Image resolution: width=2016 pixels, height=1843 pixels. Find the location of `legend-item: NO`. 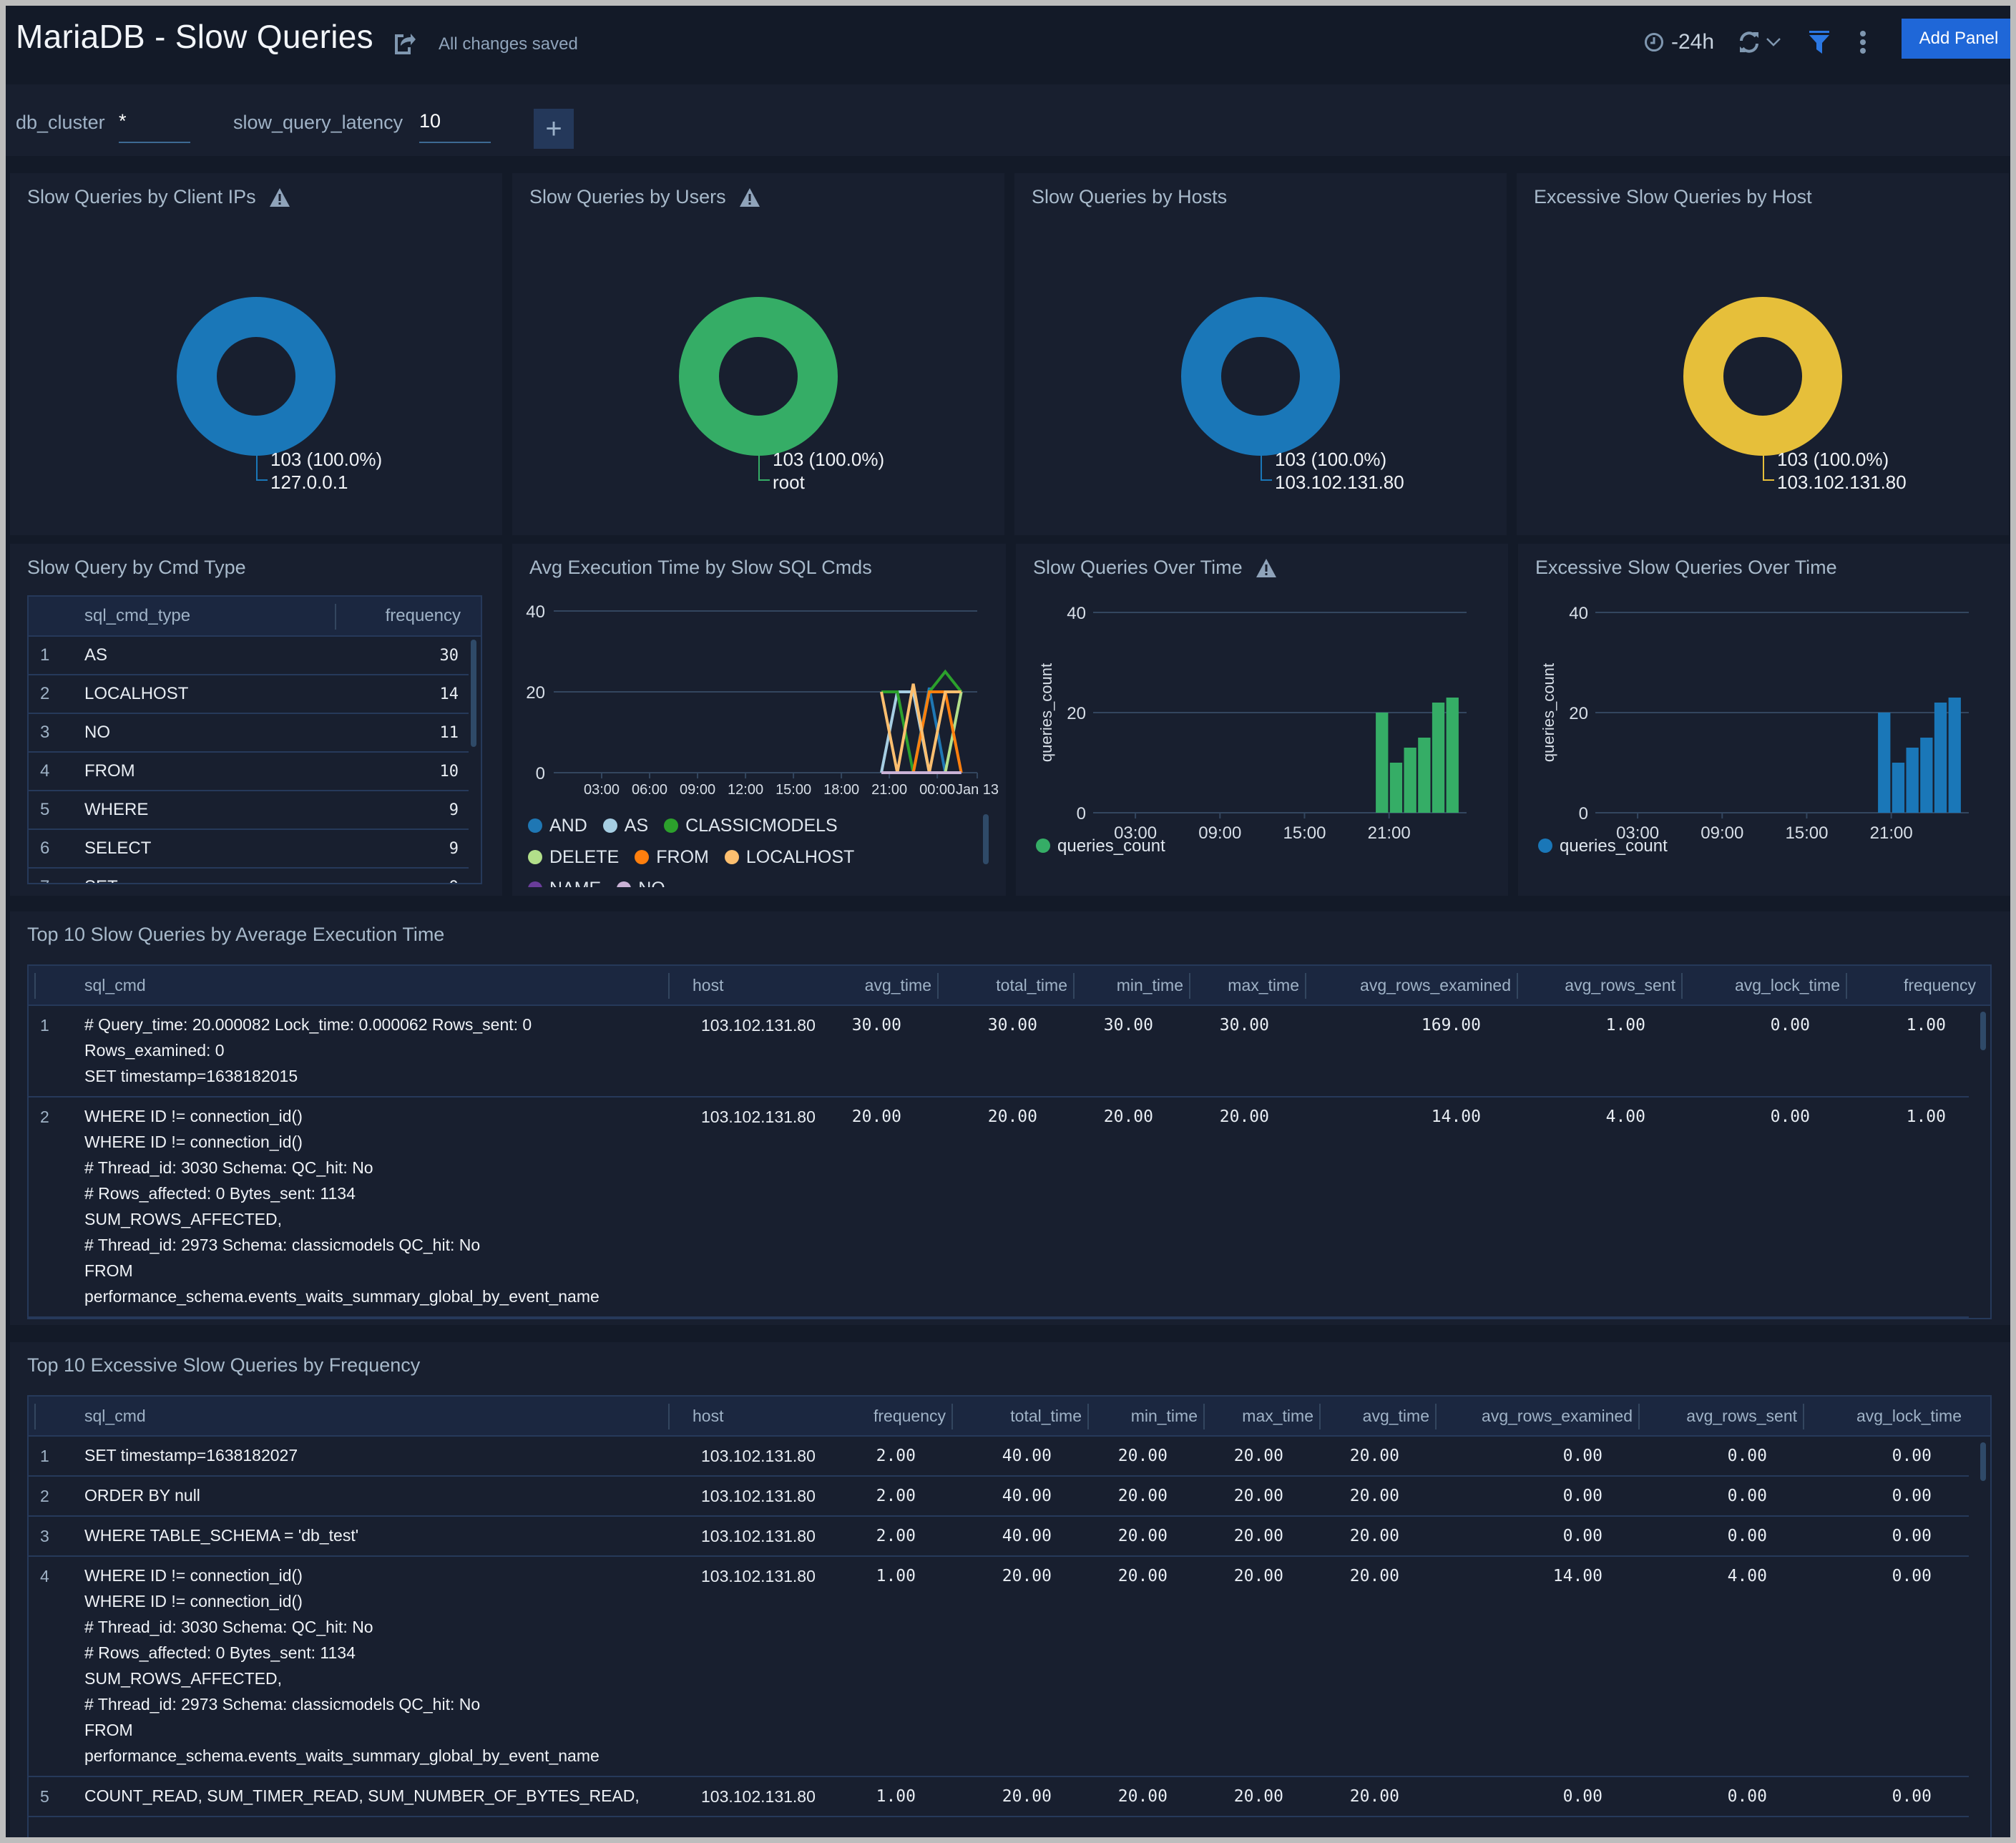

legend-item: NO is located at coordinates (641, 880).